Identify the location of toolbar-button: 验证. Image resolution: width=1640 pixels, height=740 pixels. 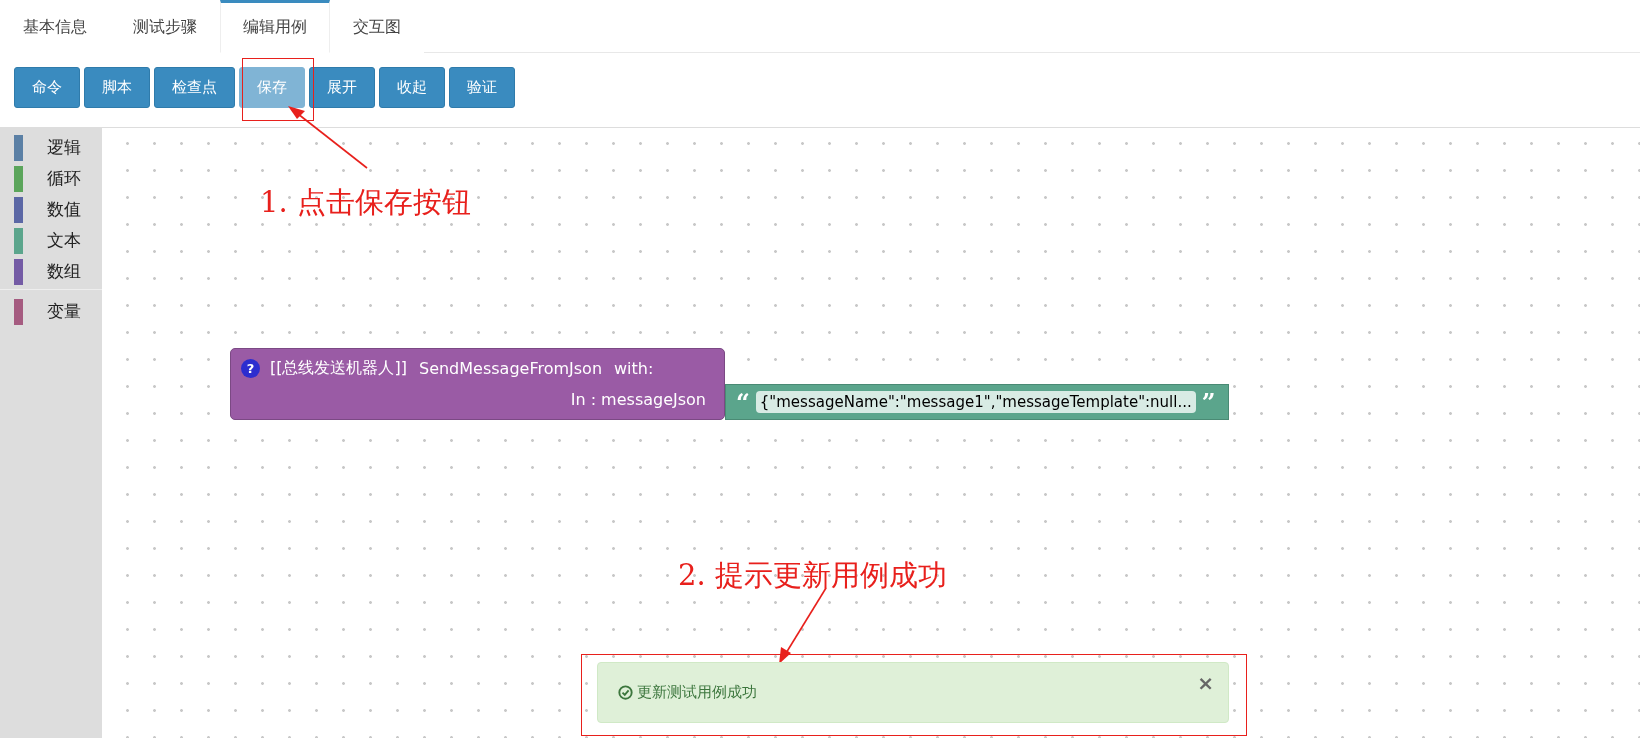
(482, 87).